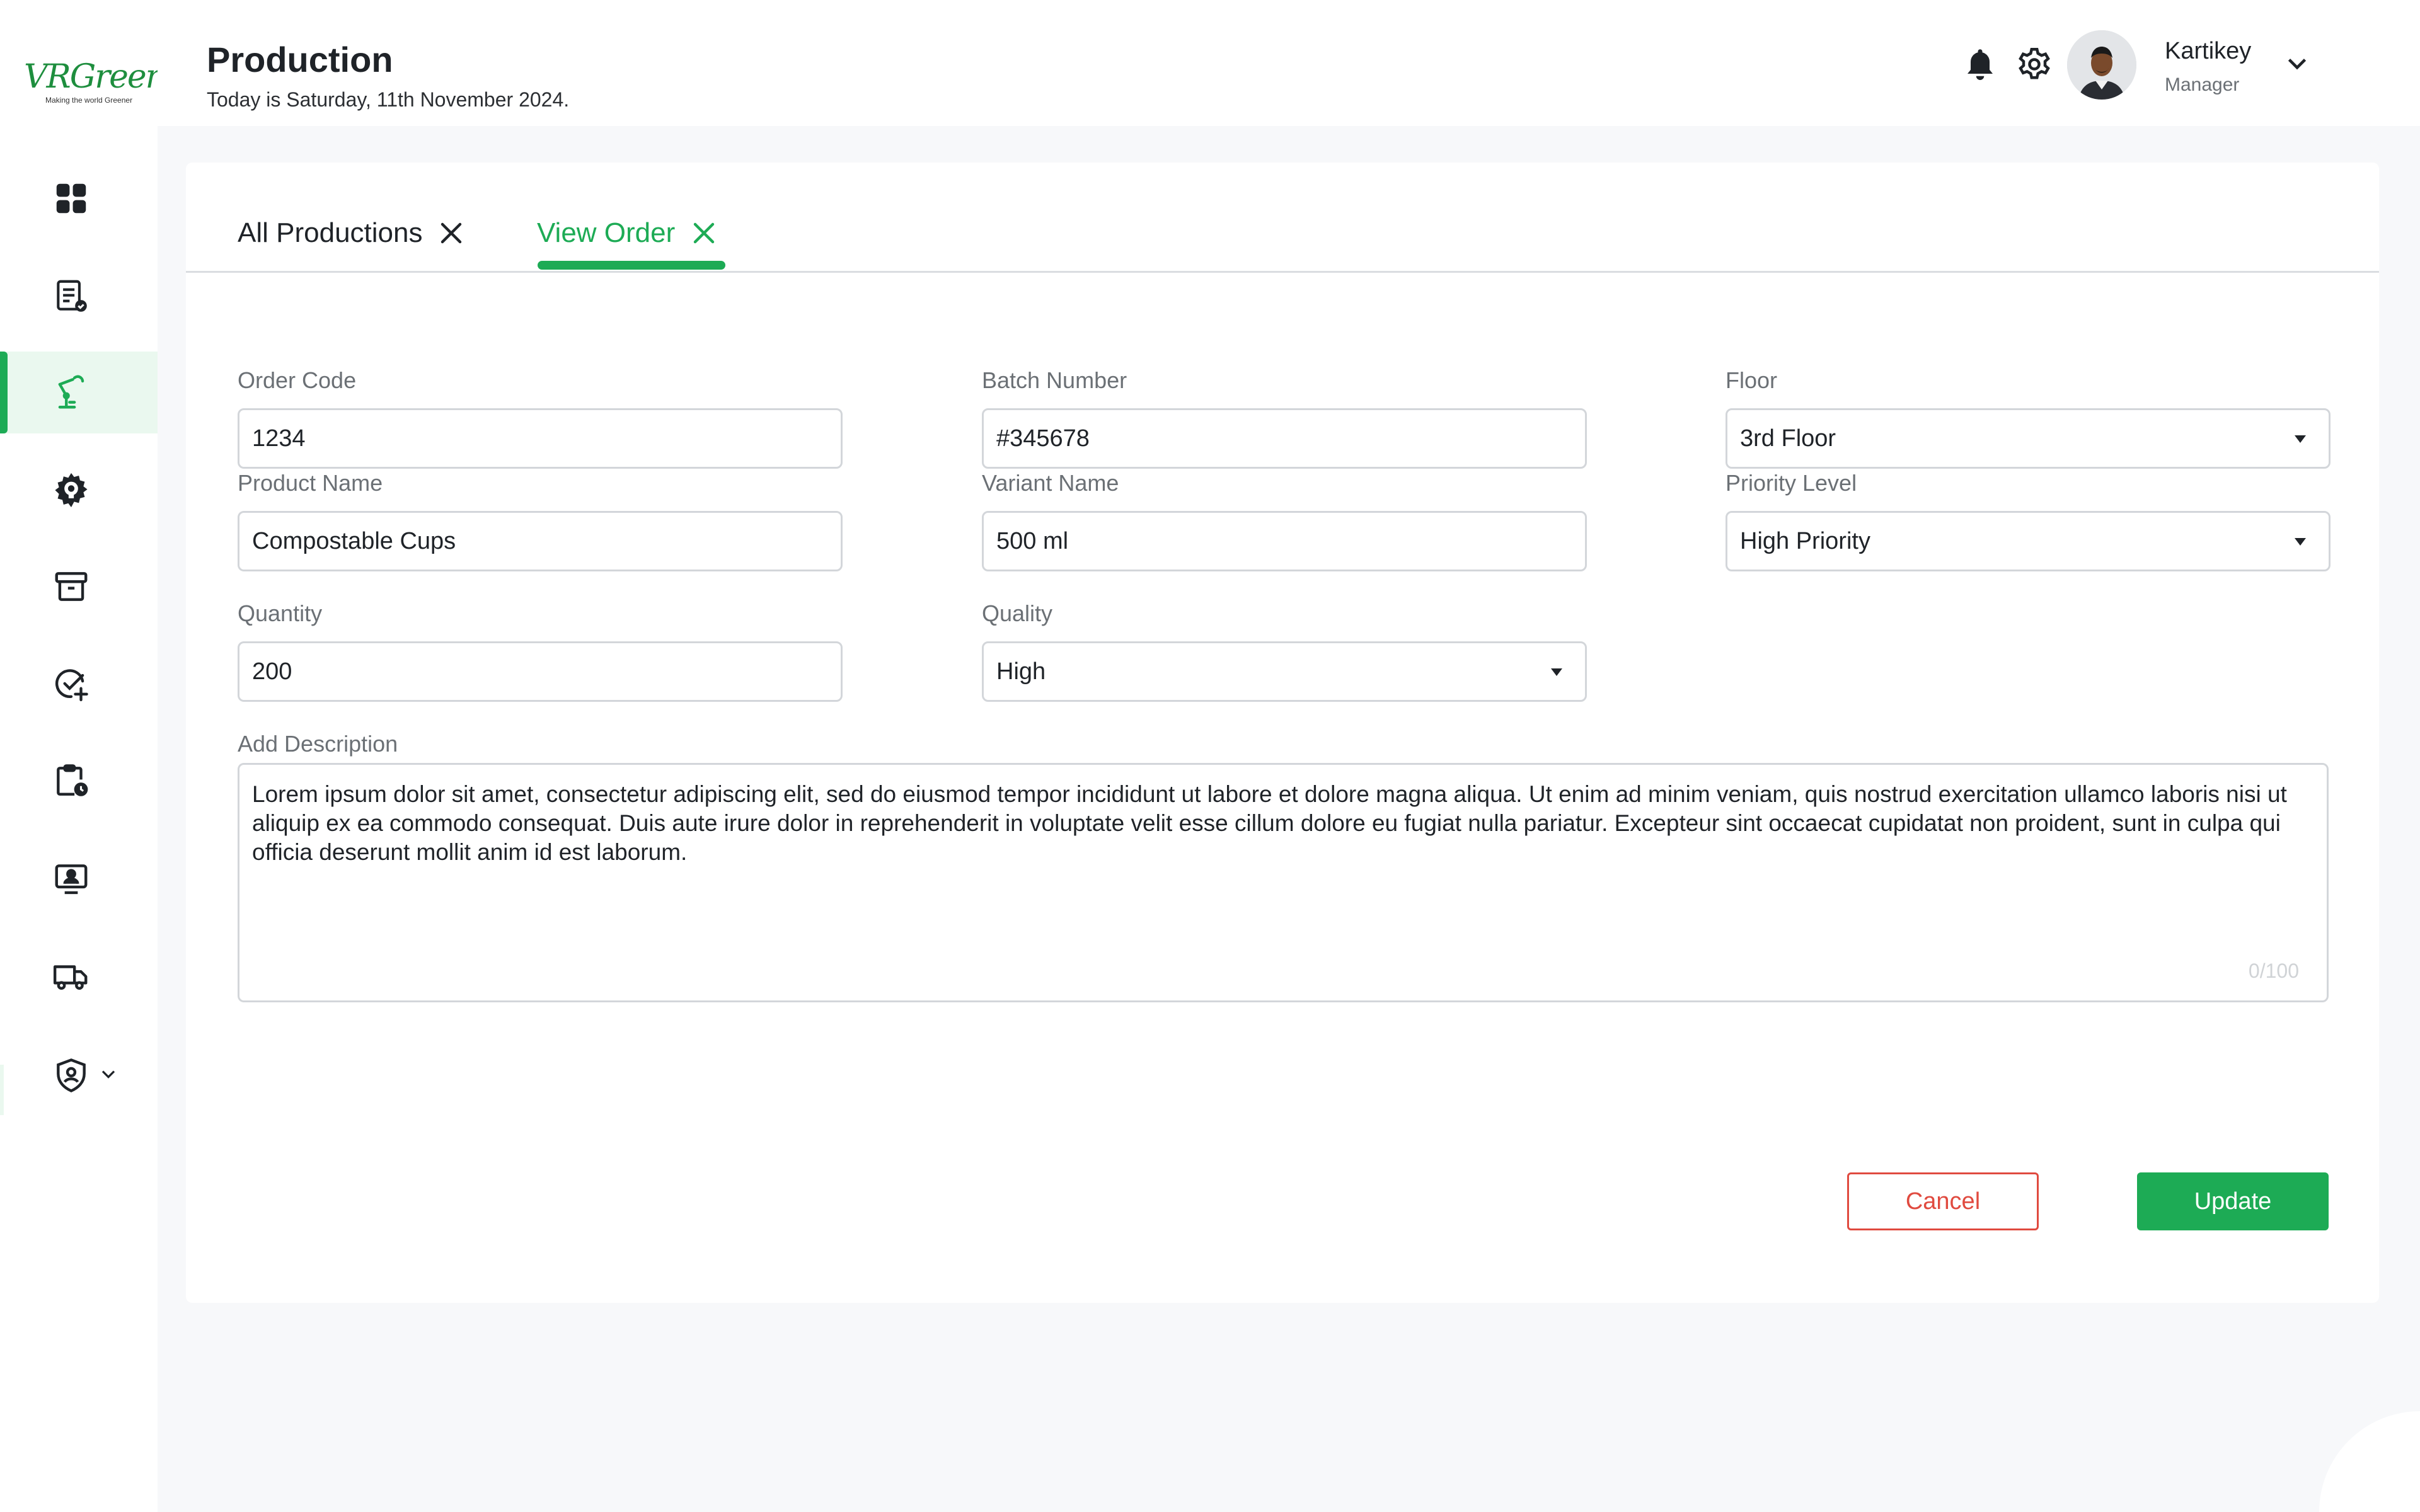 This screenshot has width=2420, height=1512. Describe the element at coordinates (2, 1090) in the screenshot. I see `sidebar-accent` at that location.